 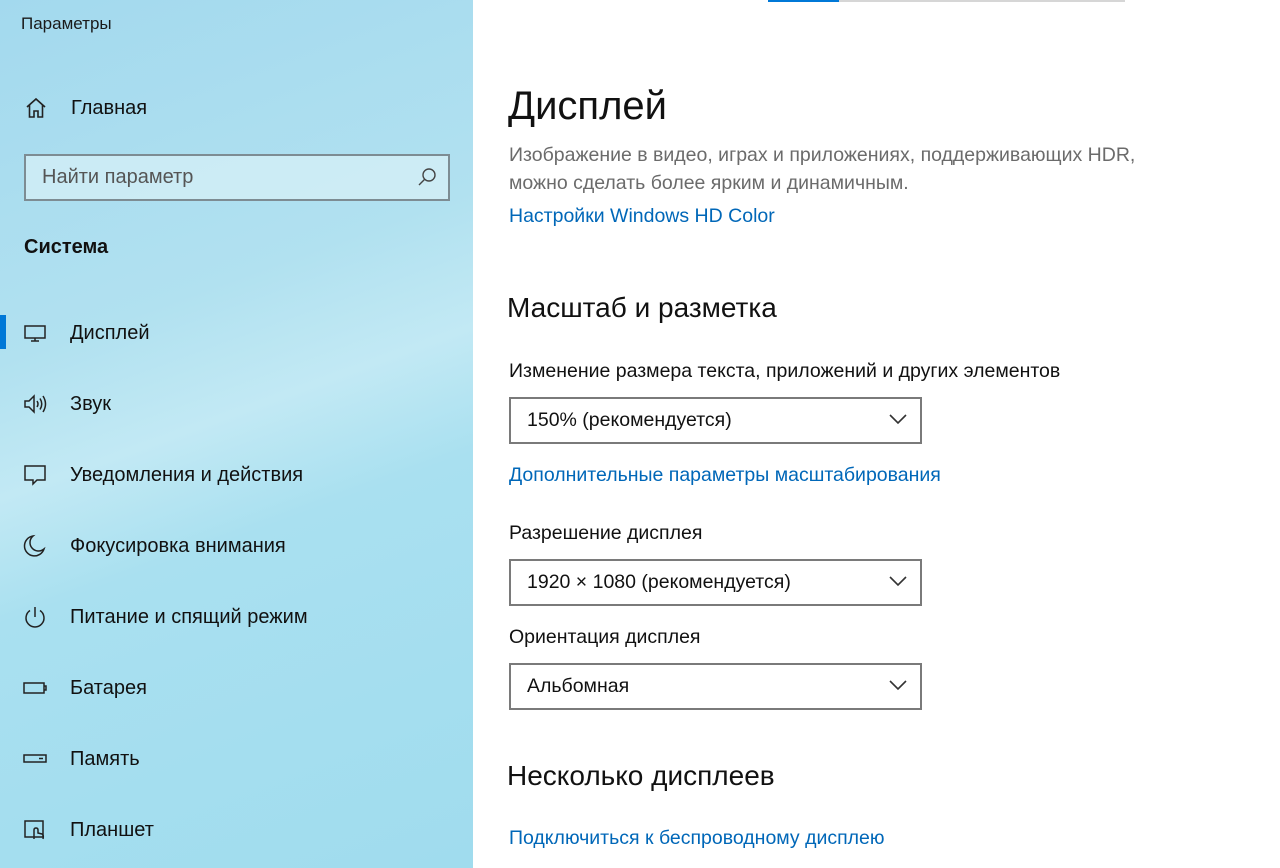 What do you see at coordinates (91, 404) in the screenshot?
I see `sidebar-item-label: Звук` at bounding box center [91, 404].